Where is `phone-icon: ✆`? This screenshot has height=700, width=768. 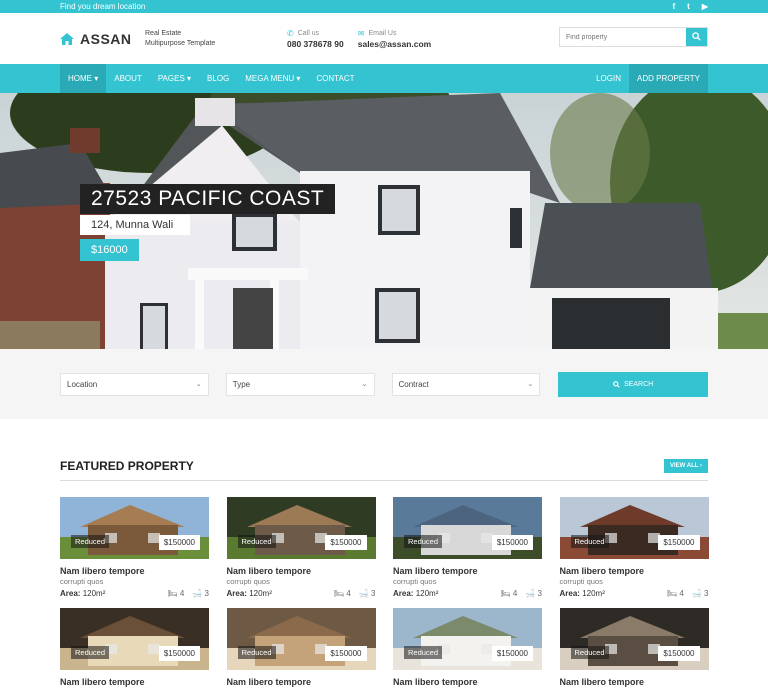
phone-icon: ✆ is located at coordinates (290, 33).